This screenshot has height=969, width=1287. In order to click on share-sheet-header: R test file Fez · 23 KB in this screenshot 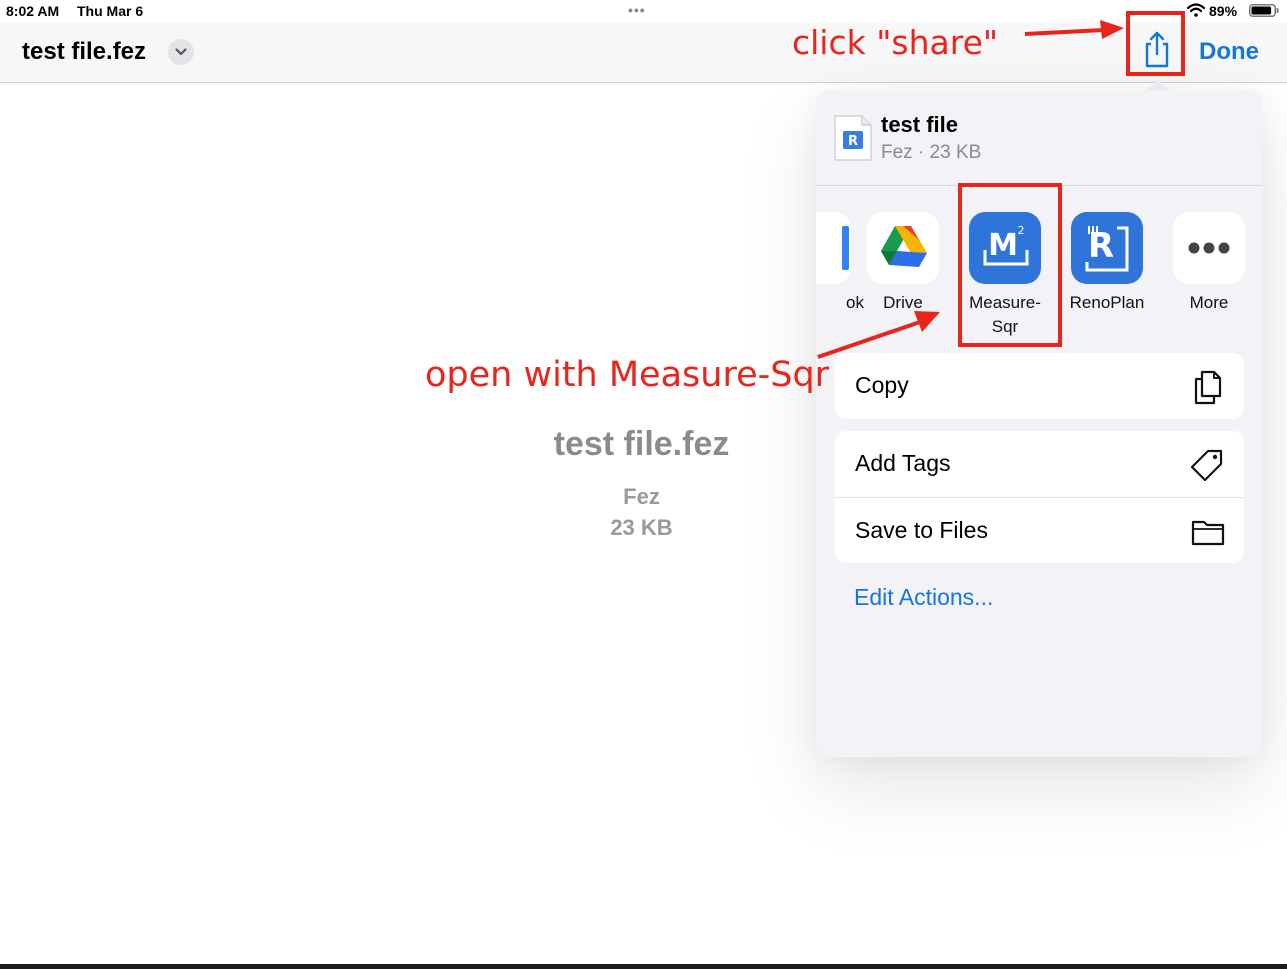, I will do `click(1039, 138)`.